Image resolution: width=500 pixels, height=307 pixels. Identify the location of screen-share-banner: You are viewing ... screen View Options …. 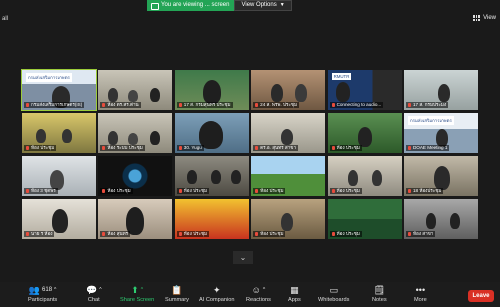
(219, 5).